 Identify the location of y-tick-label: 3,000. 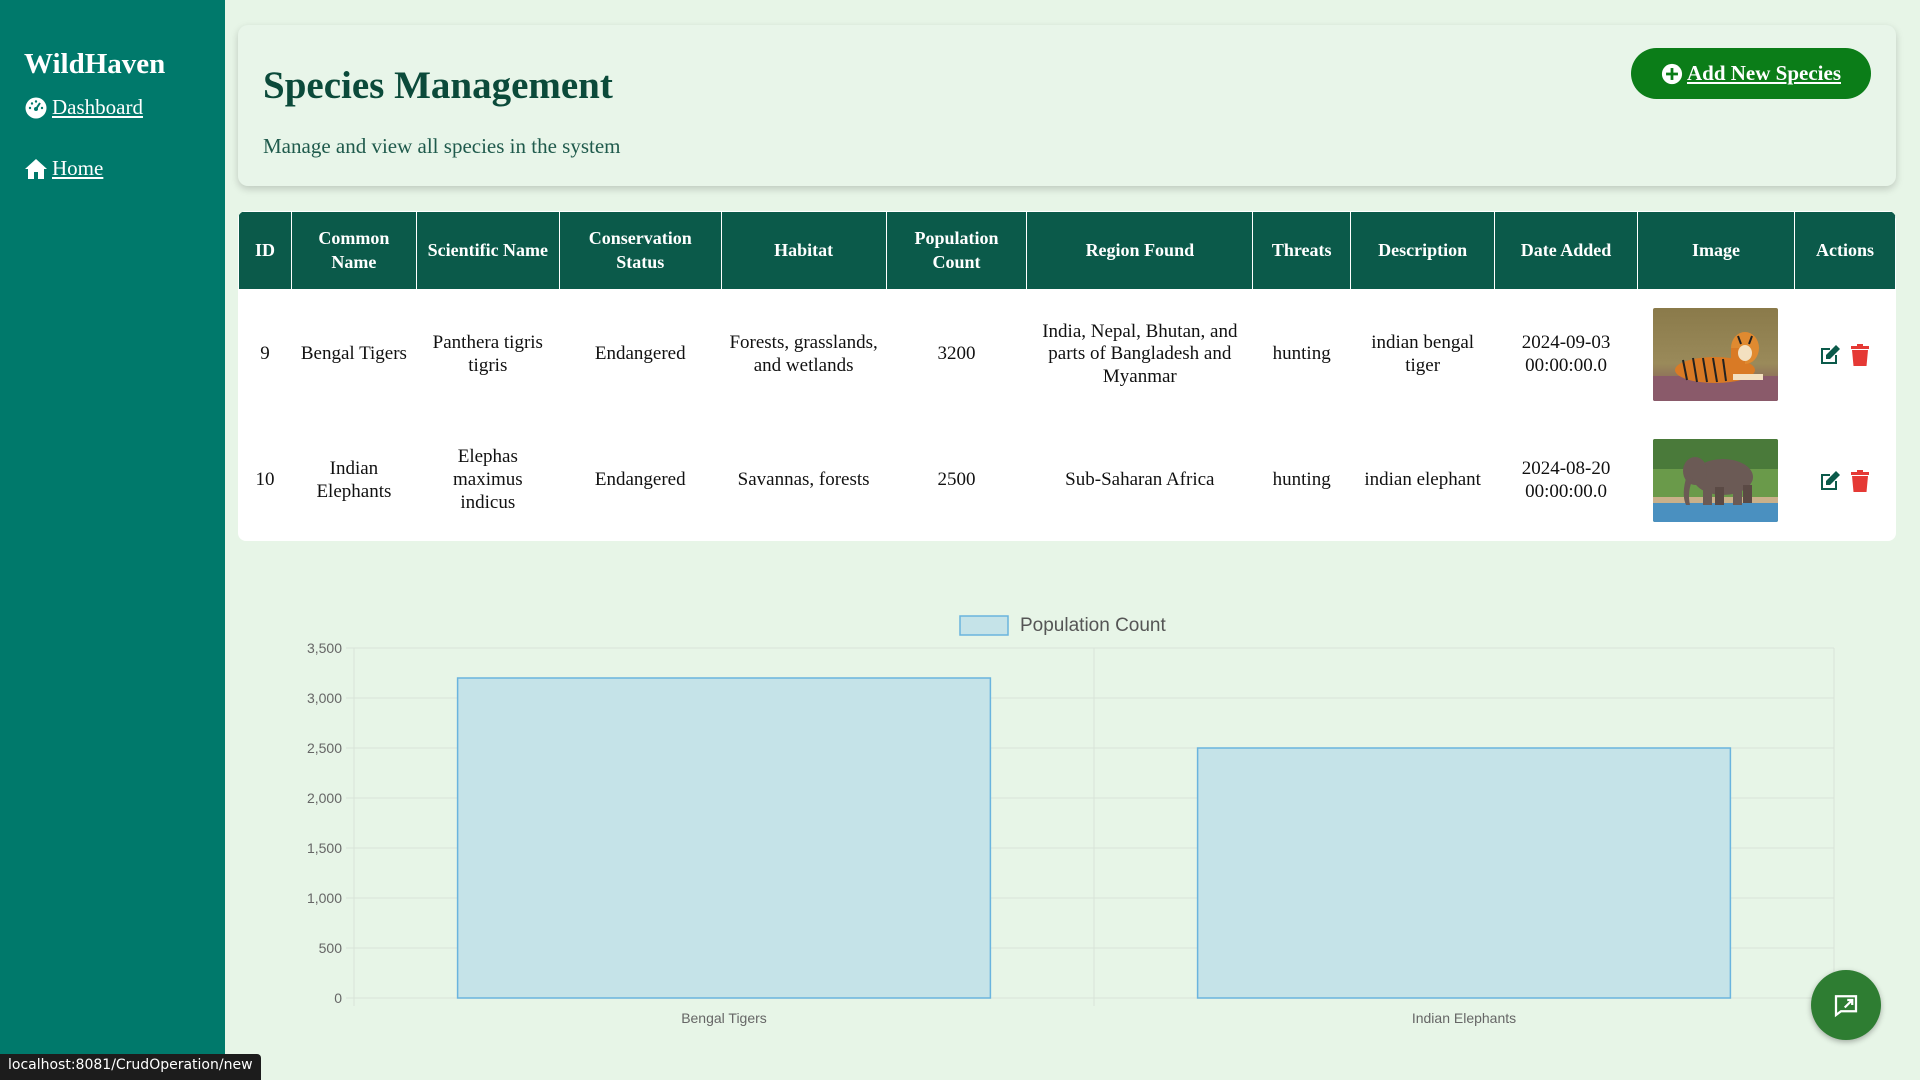
(324, 698).